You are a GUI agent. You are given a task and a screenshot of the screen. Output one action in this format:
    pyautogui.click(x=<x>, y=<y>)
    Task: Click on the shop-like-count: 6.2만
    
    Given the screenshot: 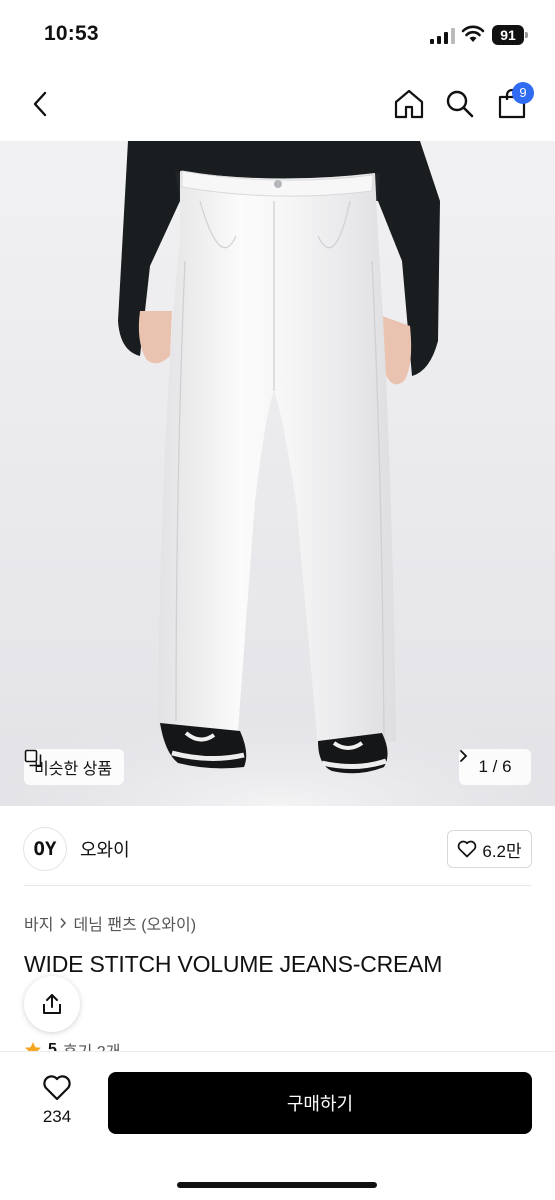 What is the action you would take?
    pyautogui.click(x=502, y=851)
    